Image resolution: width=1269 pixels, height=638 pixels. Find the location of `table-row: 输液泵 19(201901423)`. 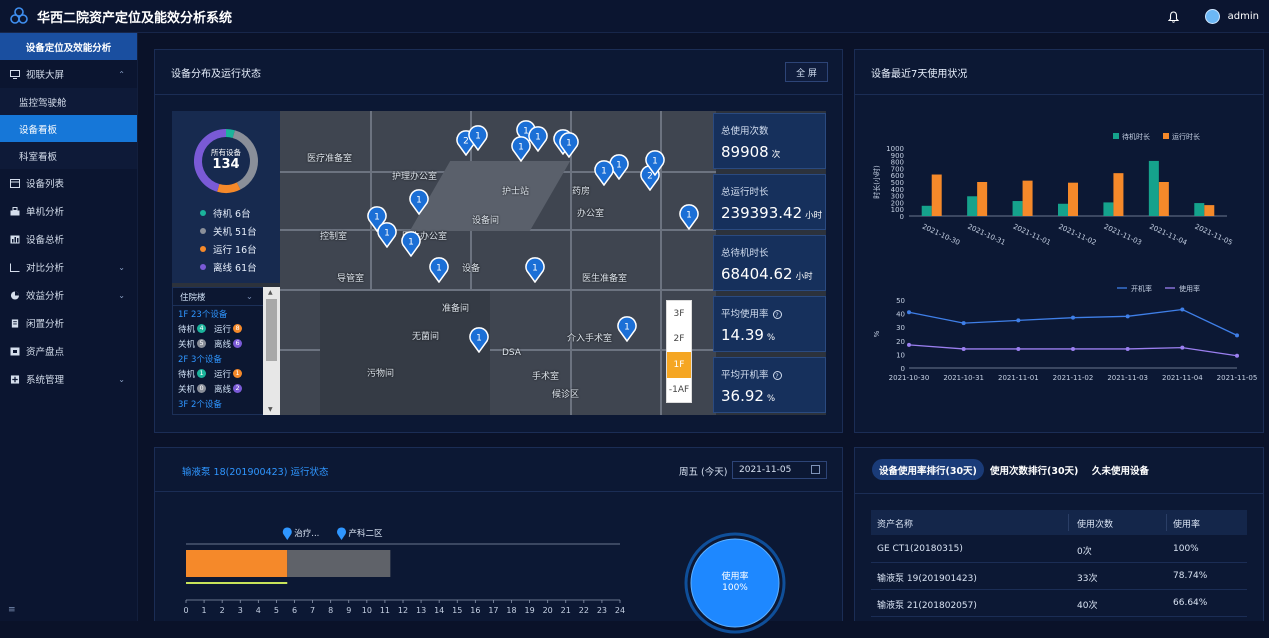

table-row: 输液泵 19(201901423) is located at coordinates (927, 577).